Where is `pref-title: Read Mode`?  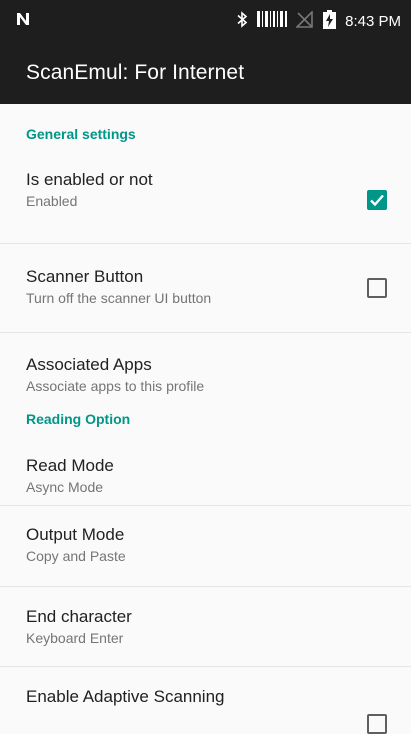
pref-title: Read Mode is located at coordinates (70, 465).